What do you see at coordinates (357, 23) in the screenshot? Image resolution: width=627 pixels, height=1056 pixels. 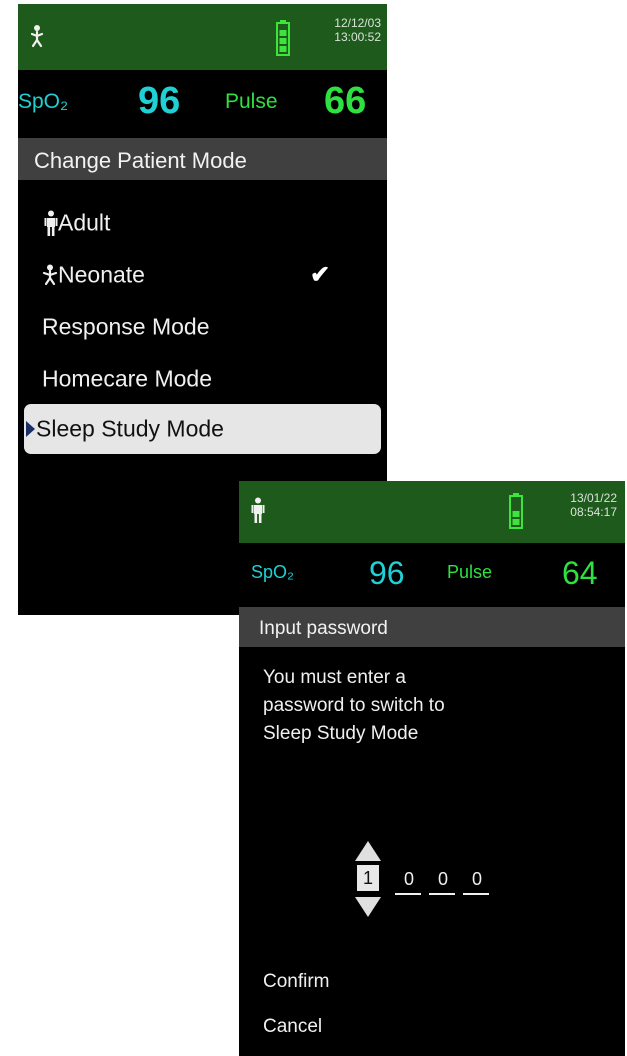 I see `date-text: 12/12/03` at bounding box center [357, 23].